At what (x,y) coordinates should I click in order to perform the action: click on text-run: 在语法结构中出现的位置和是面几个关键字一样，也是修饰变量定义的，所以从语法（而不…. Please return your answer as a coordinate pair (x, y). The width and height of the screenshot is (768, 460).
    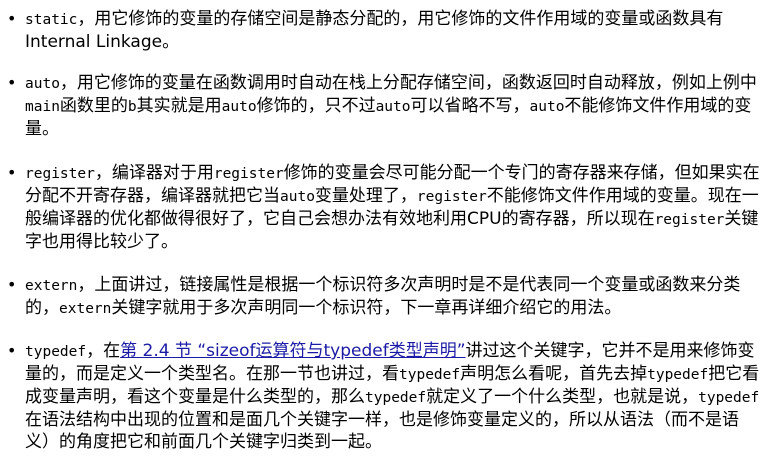
    Looking at the image, I should click on (382, 431).